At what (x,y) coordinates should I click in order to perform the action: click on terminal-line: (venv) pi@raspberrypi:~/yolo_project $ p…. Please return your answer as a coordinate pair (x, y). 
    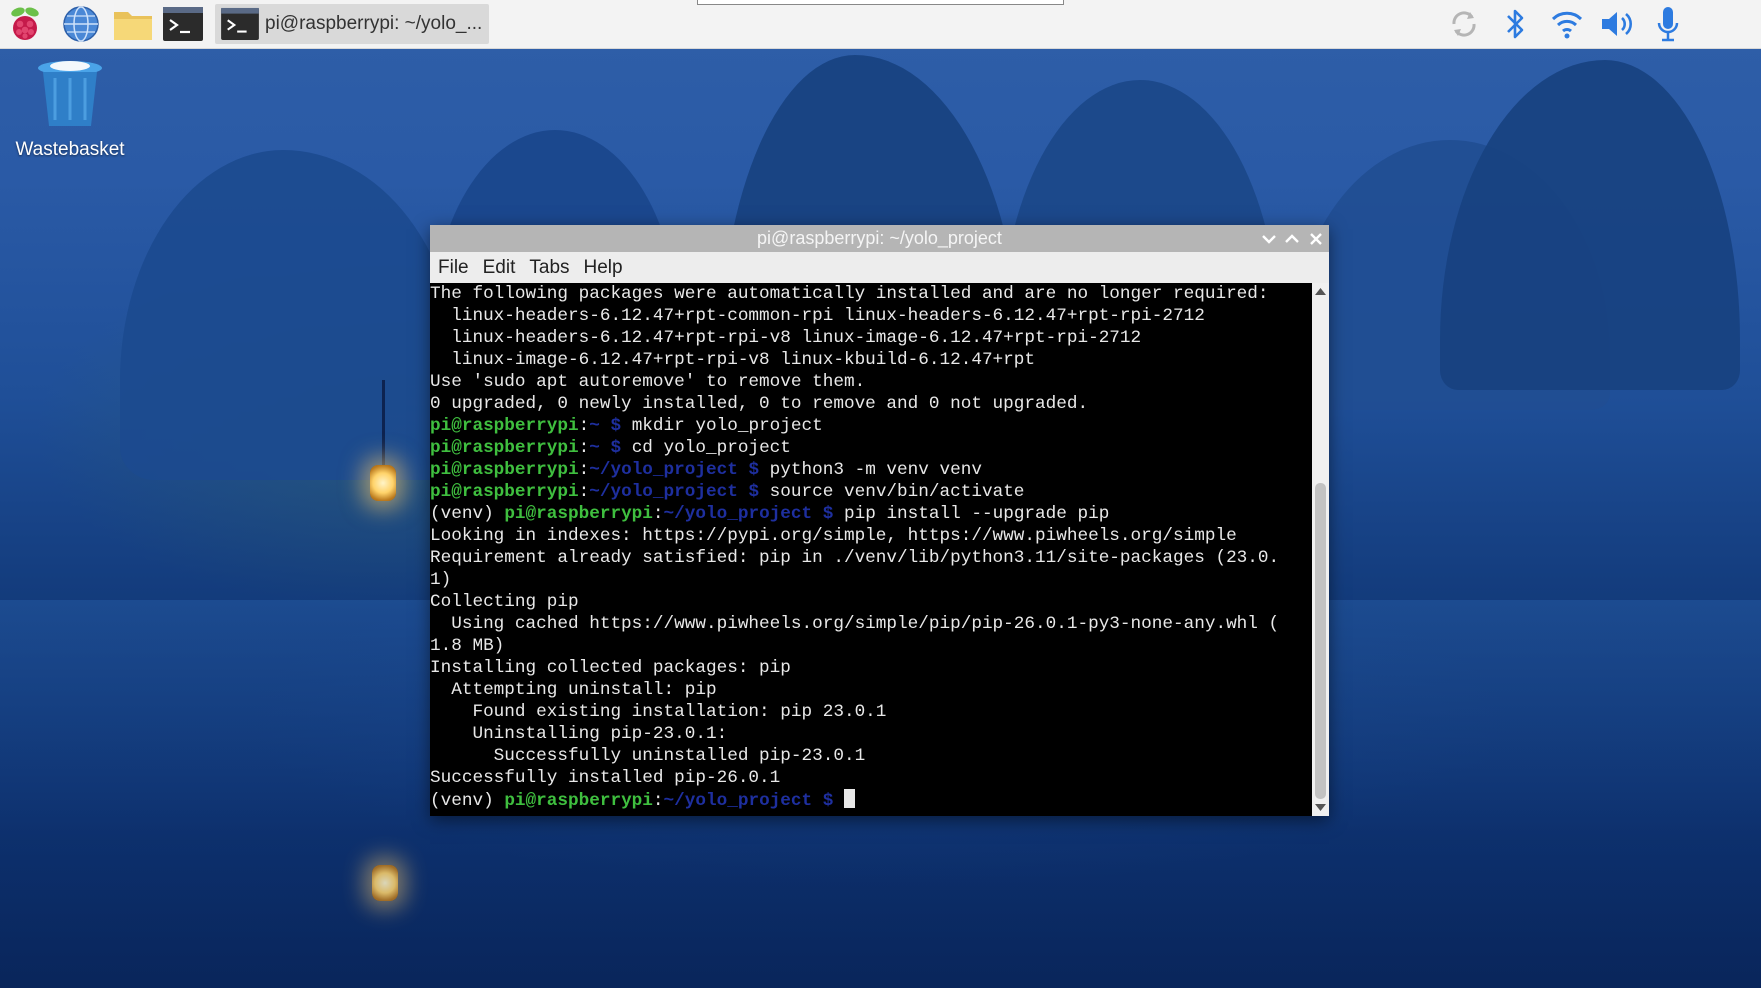
    Looking at the image, I should click on (871, 514).